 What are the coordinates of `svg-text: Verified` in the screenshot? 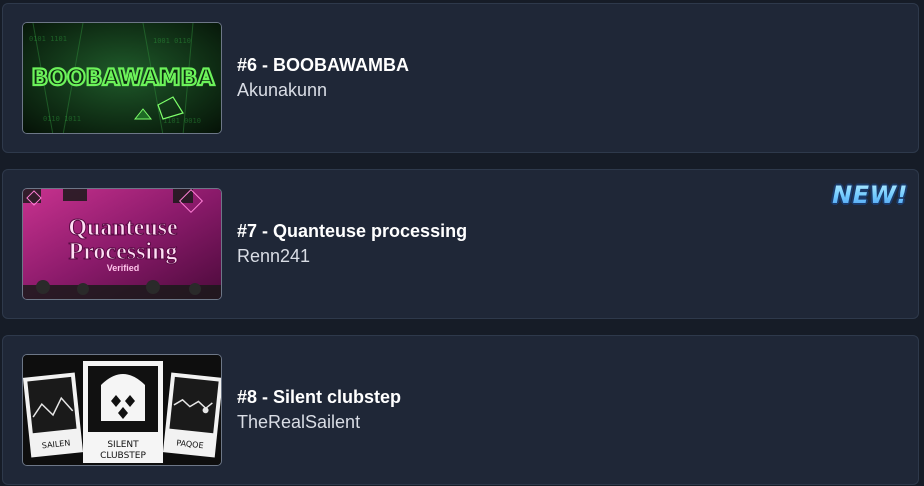 It's located at (123, 268).